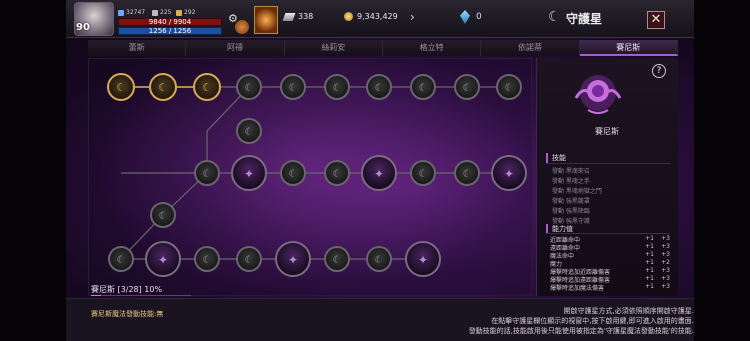 This screenshot has width=750, height=341. Describe the element at coordinates (656, 20) in the screenshot. I see `close-button: ✕` at that location.